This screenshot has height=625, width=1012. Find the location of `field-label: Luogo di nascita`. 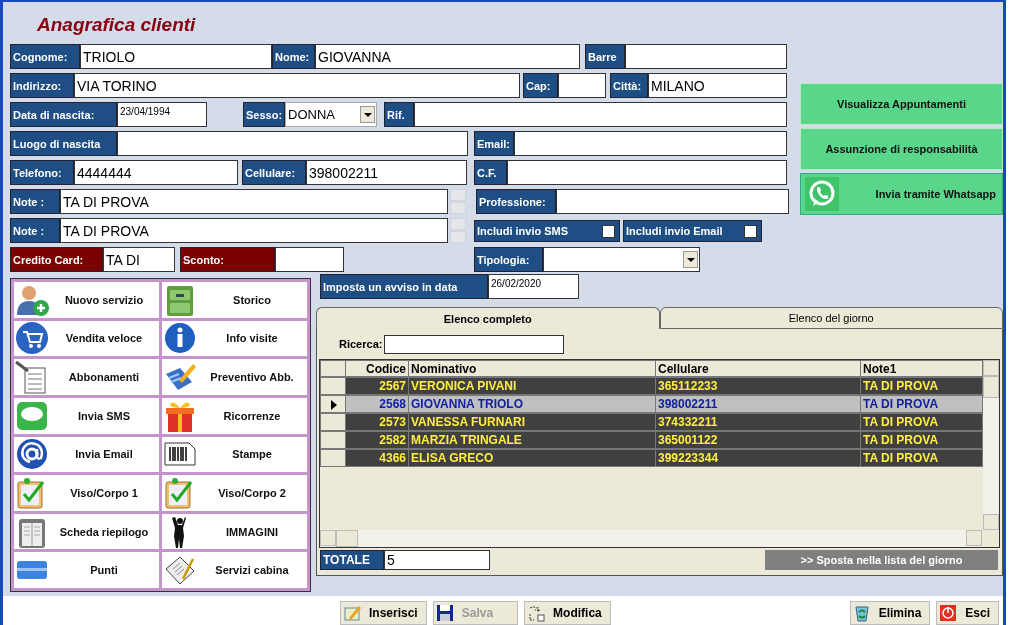

field-label: Luogo di nascita is located at coordinates (63, 143).